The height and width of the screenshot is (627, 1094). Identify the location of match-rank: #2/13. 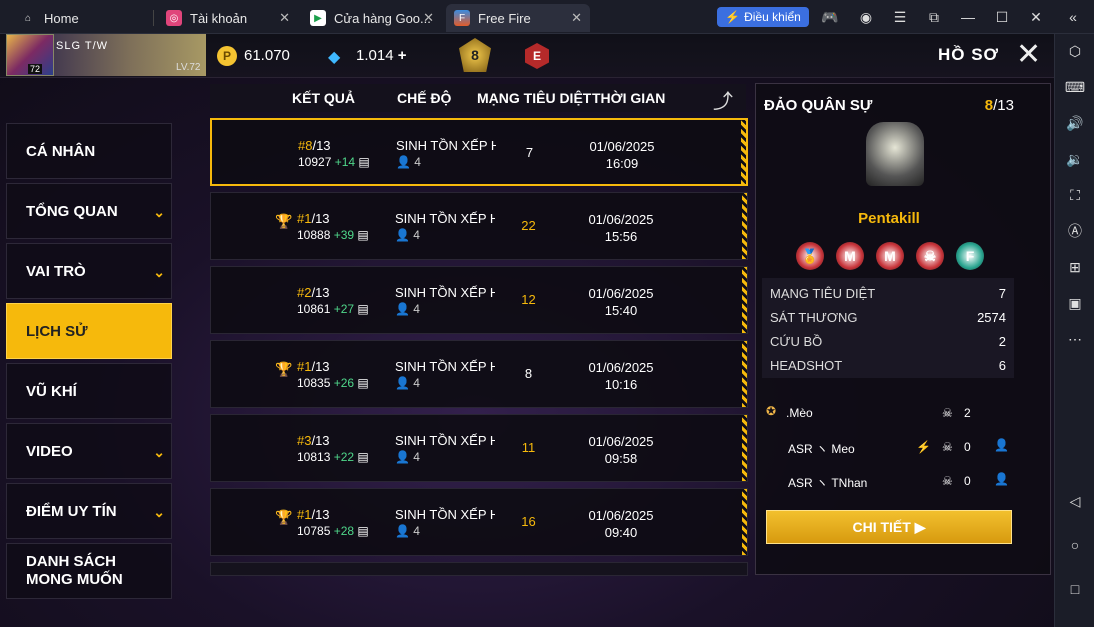
(313, 292).